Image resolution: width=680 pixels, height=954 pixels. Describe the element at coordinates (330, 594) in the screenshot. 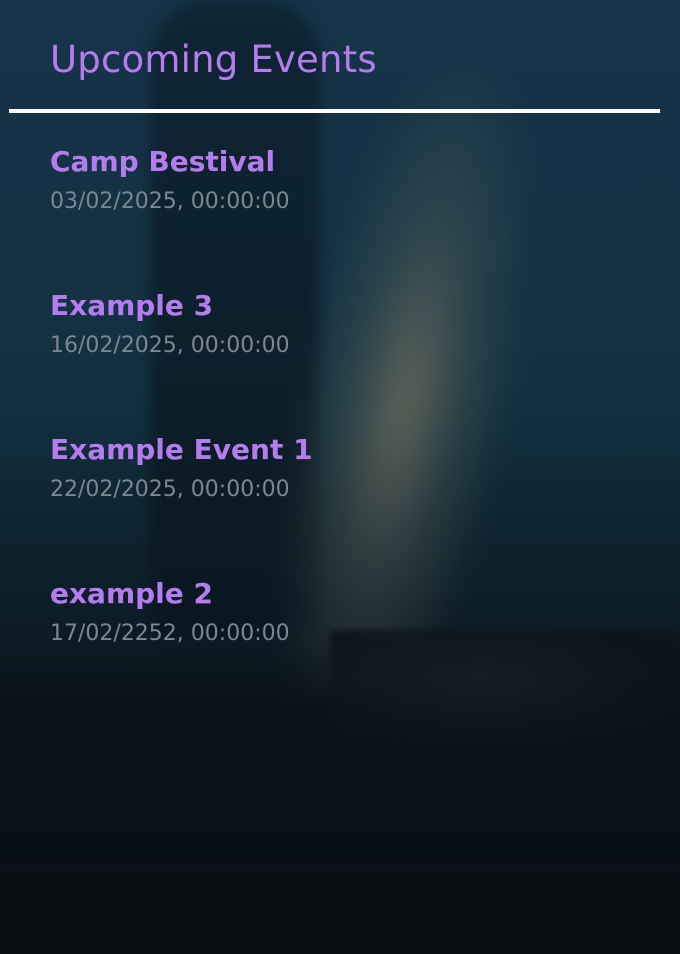

I see `event-name-link: example 2` at that location.